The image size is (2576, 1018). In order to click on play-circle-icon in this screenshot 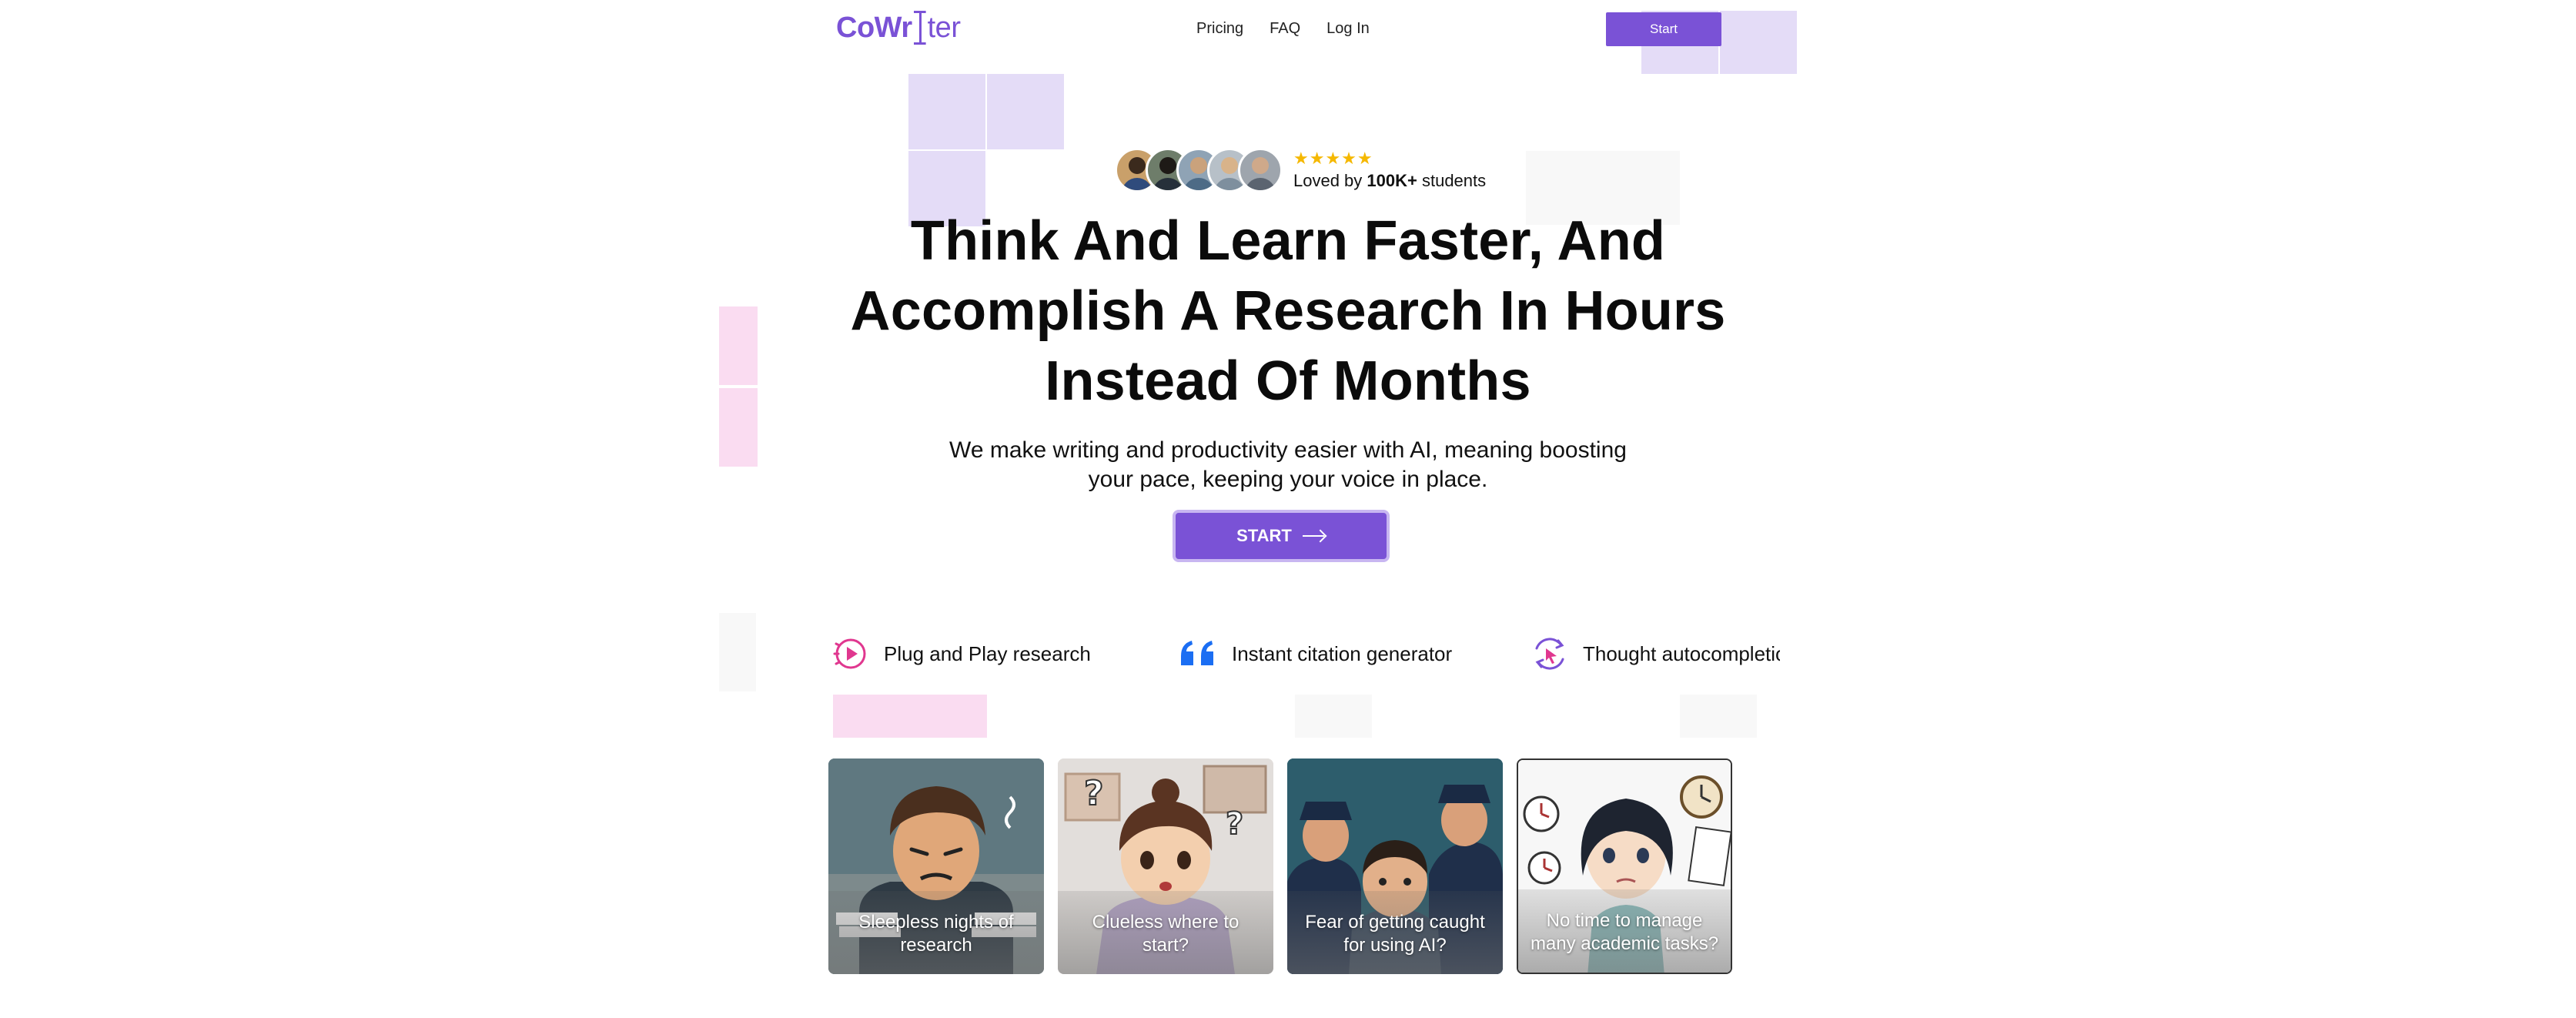, I will do `click(851, 654)`.